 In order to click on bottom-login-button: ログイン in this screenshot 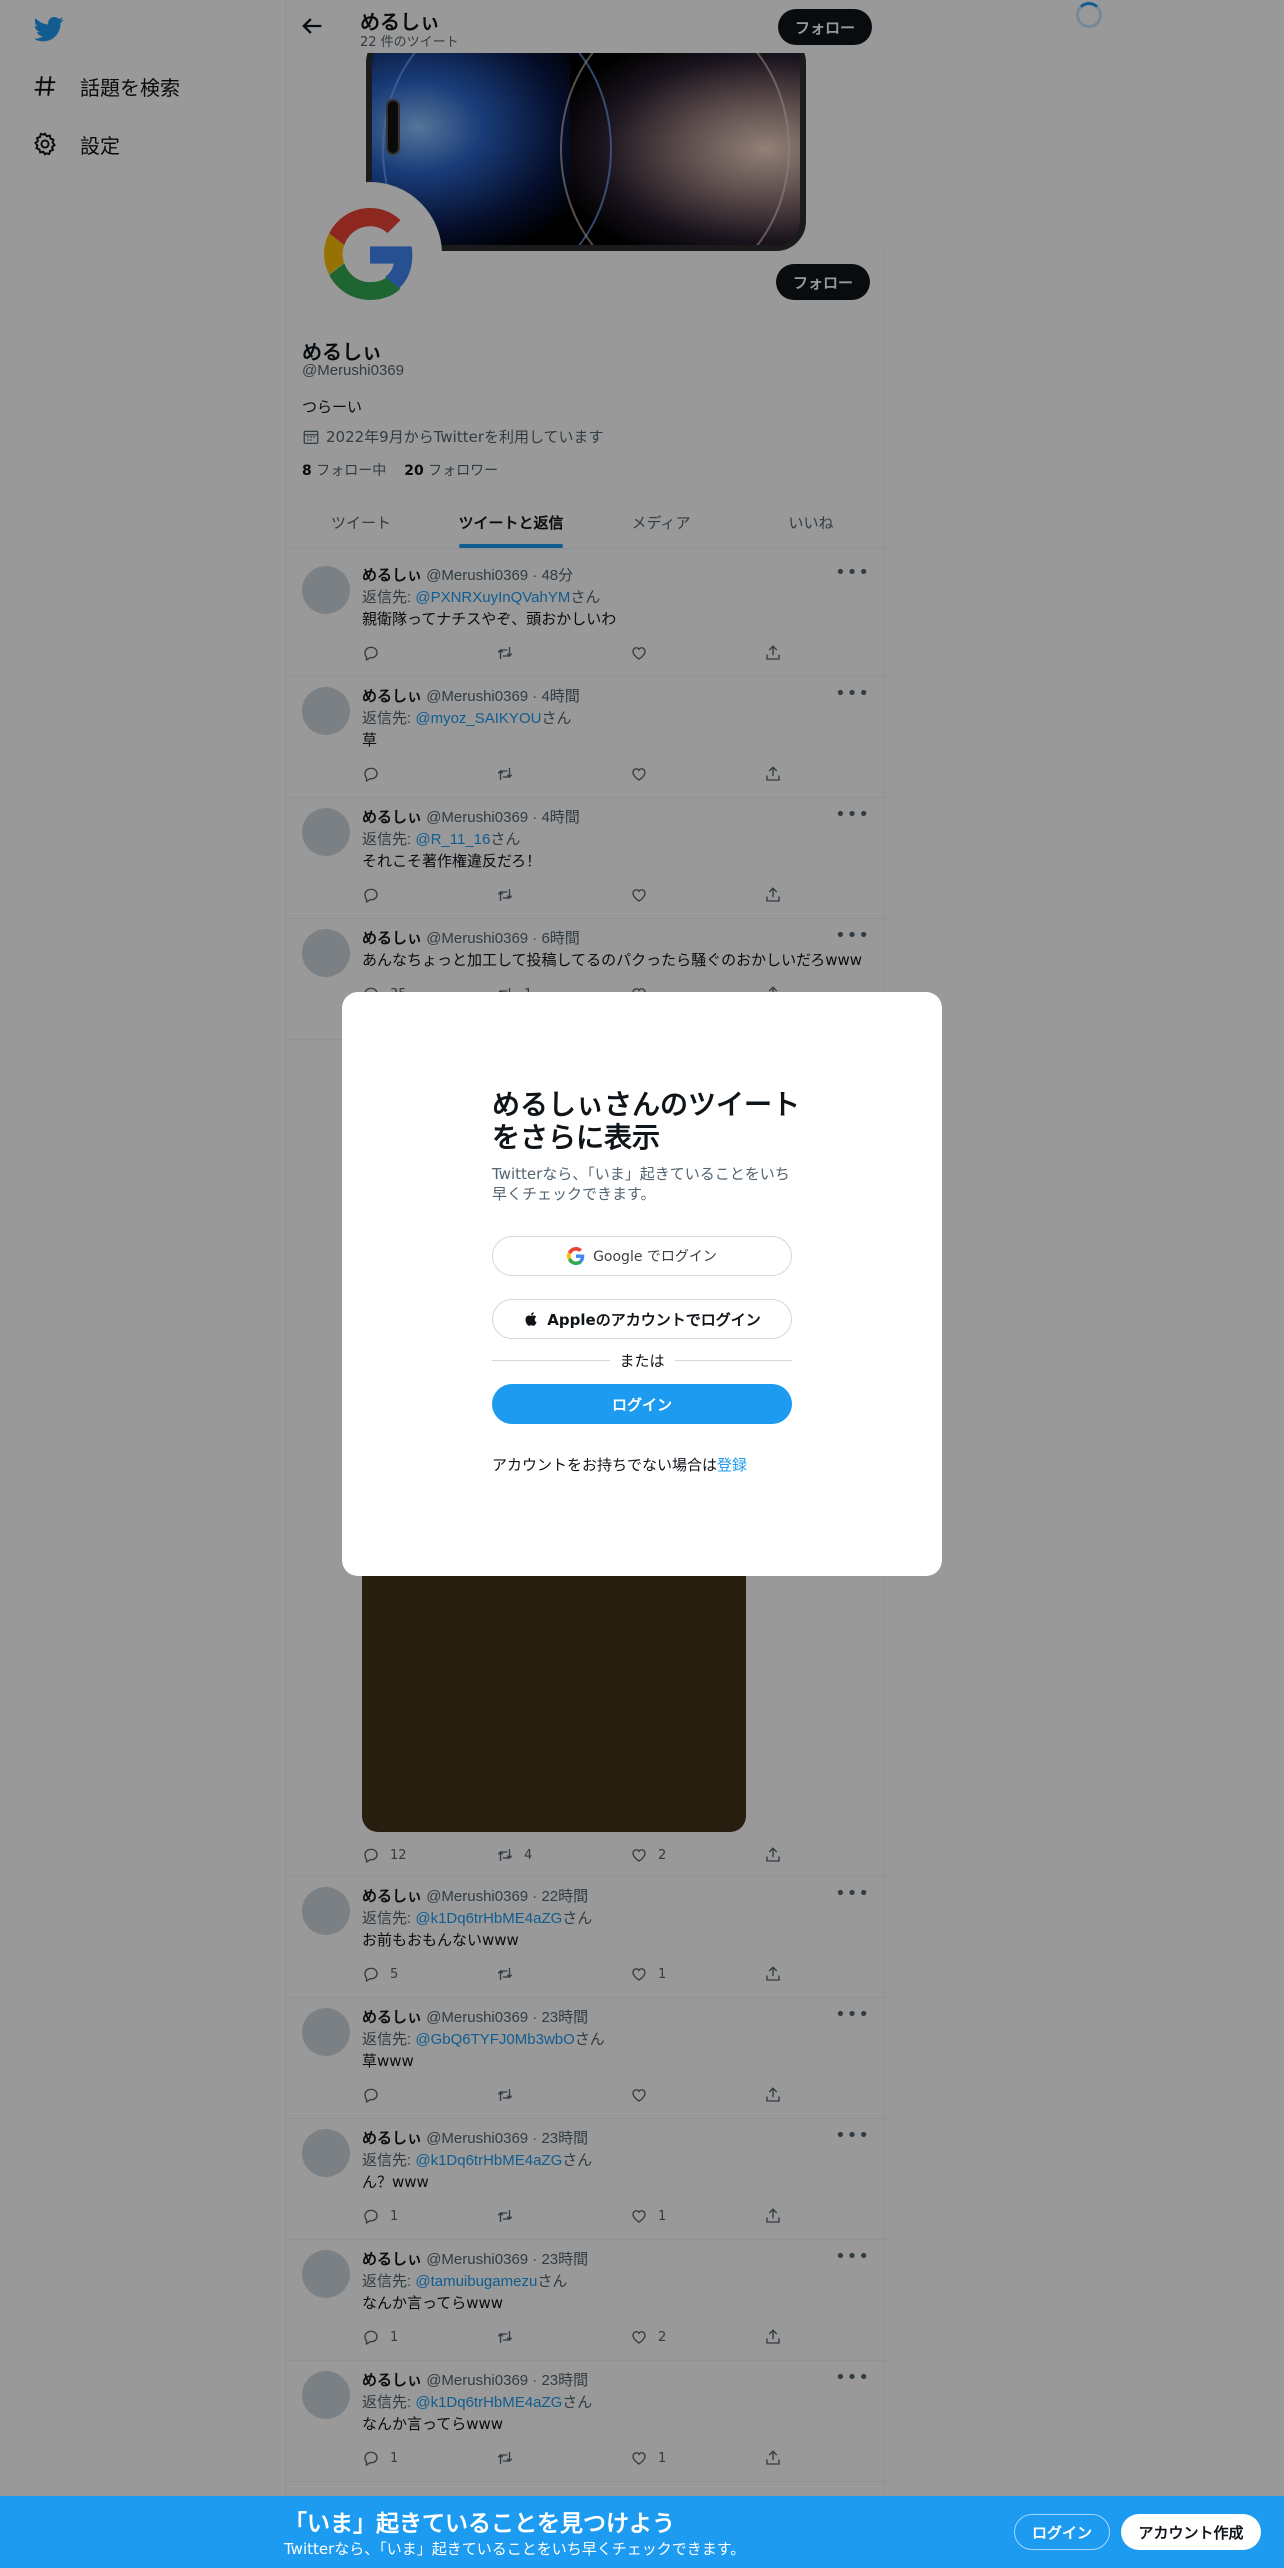, I will do `click(1062, 2532)`.